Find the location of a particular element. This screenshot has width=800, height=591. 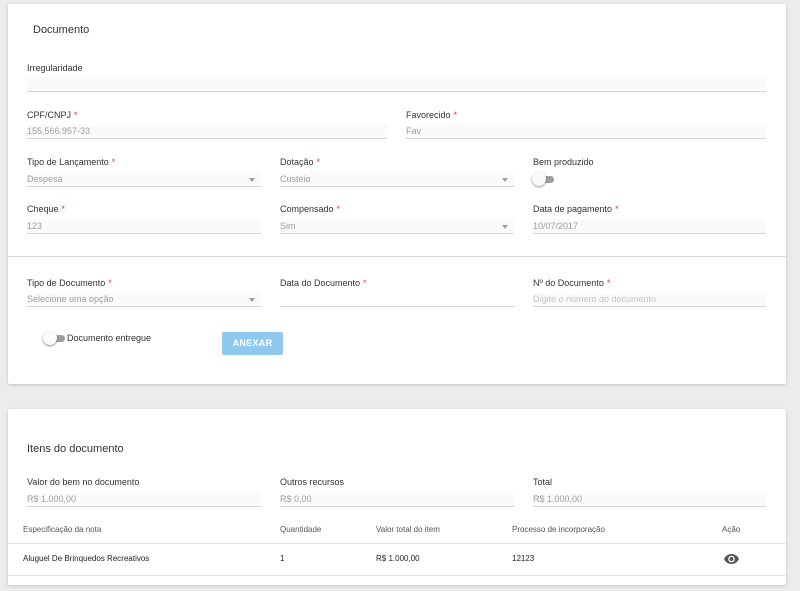

cheque-input: 123 is located at coordinates (144, 227).